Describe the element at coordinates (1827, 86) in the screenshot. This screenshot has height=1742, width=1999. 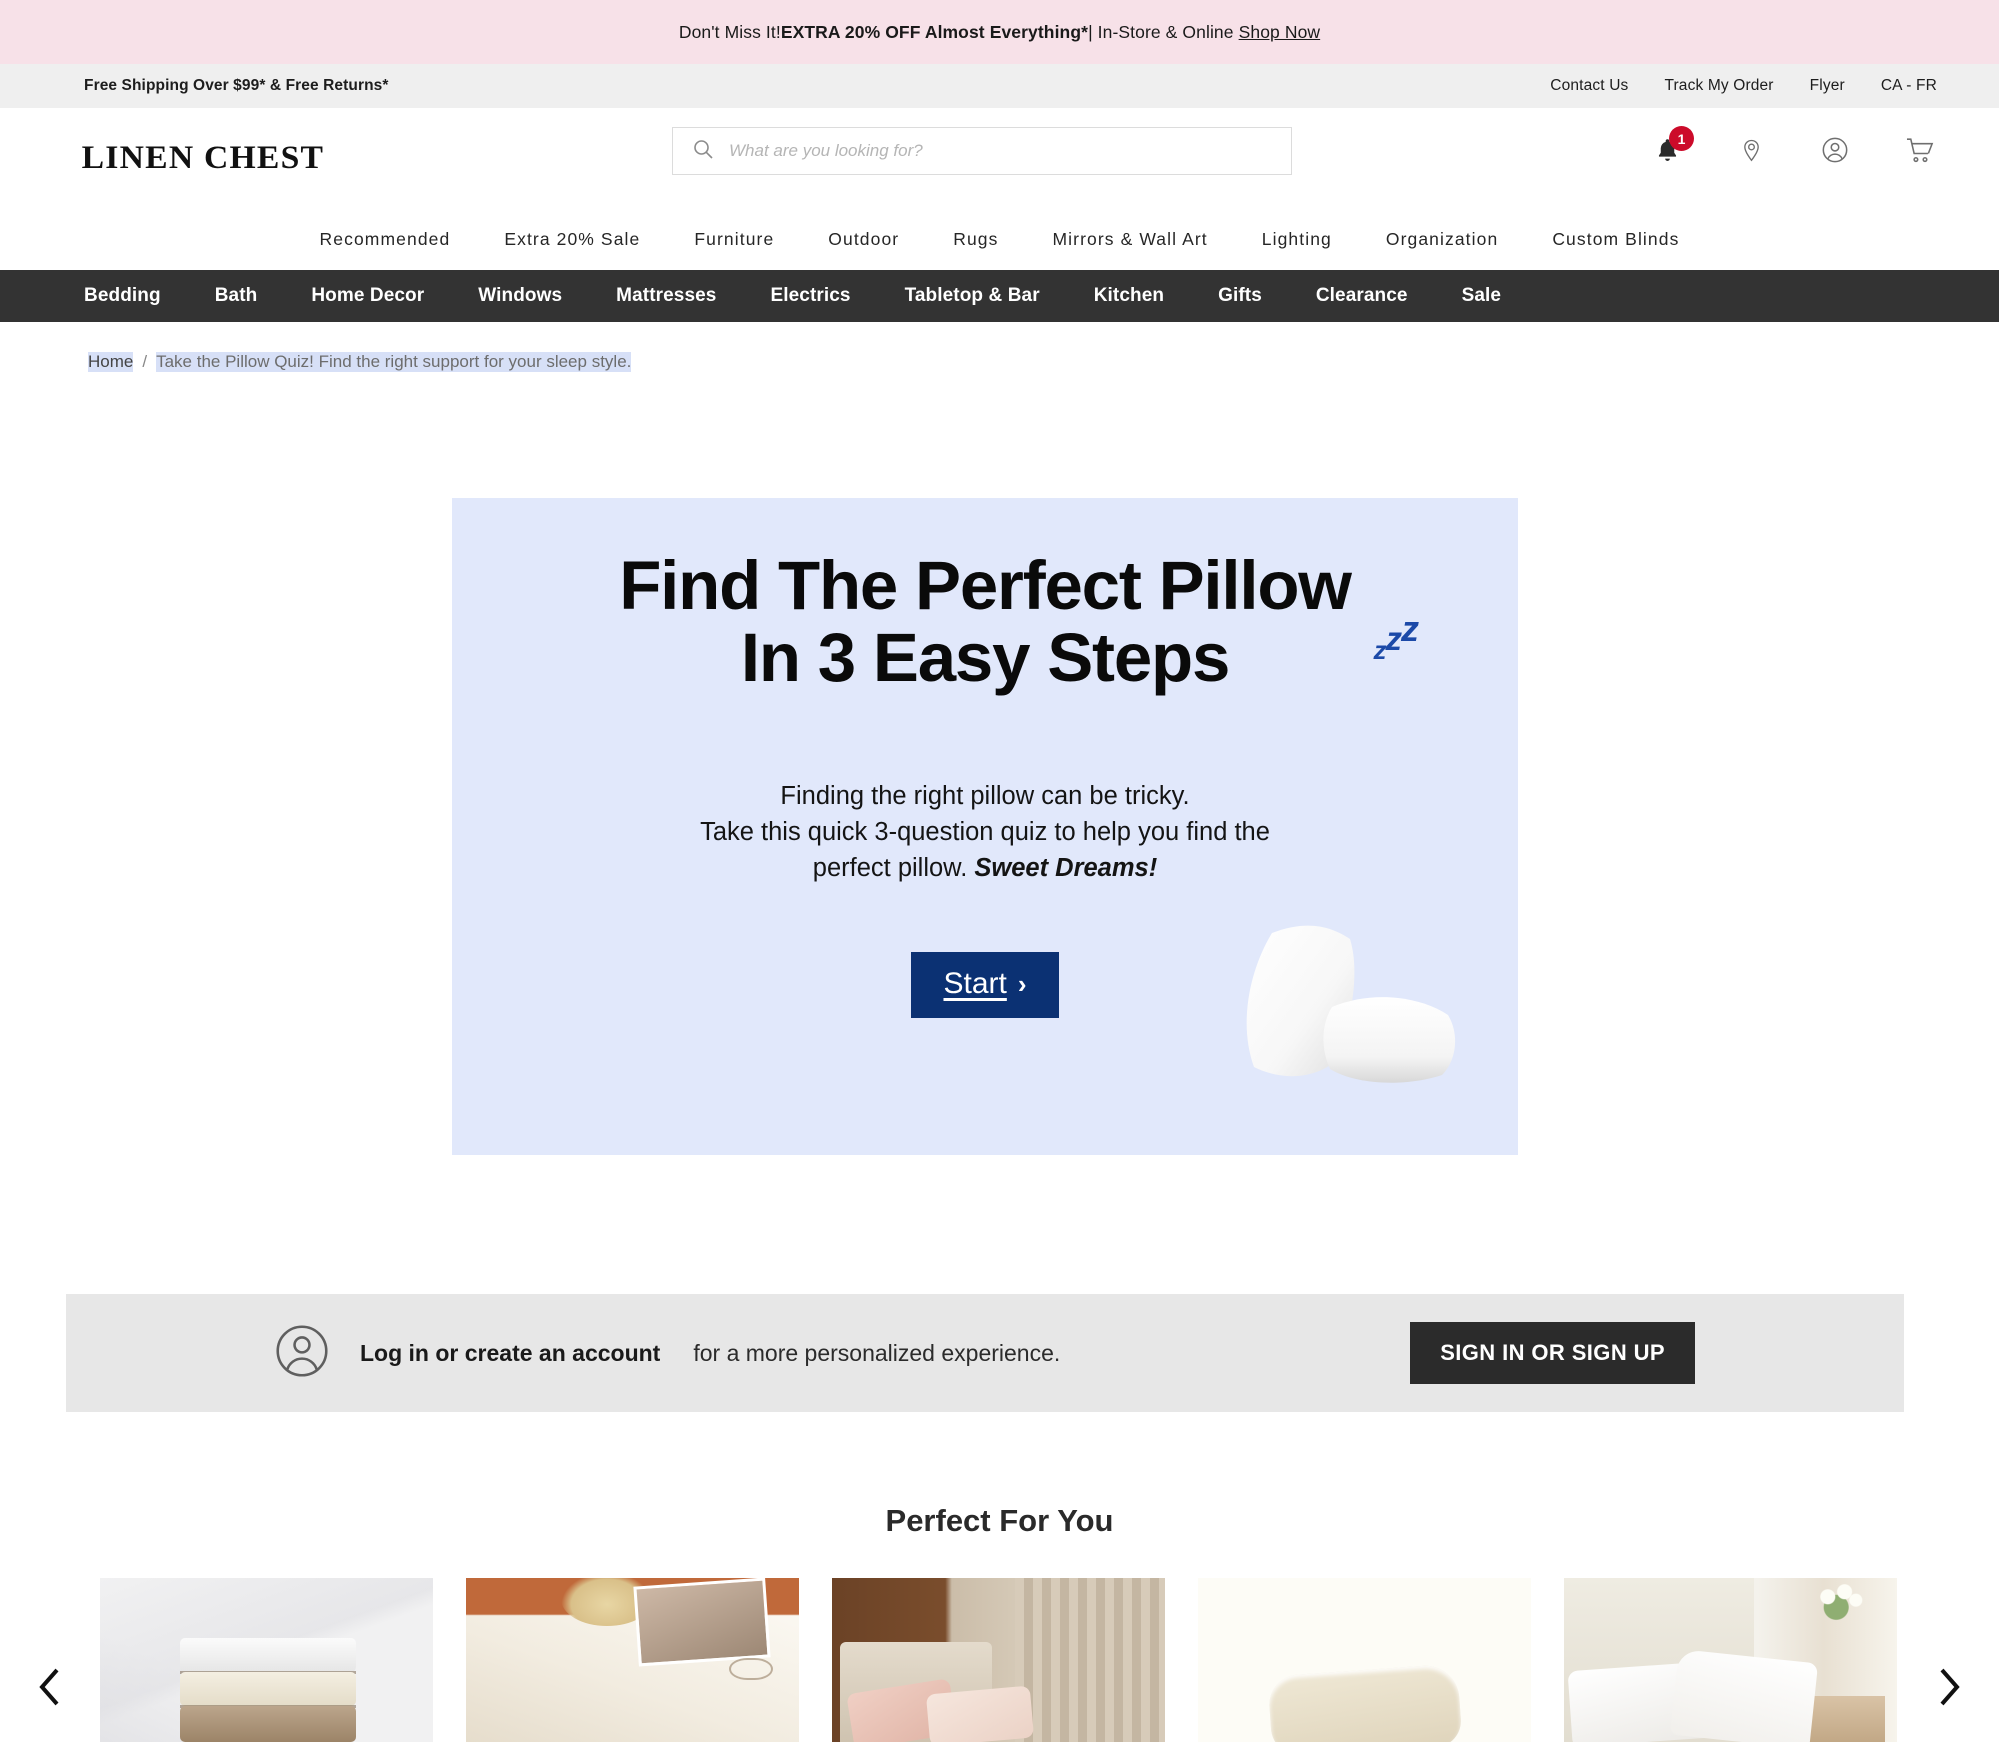
I see `flyer-link: Flyer` at that location.